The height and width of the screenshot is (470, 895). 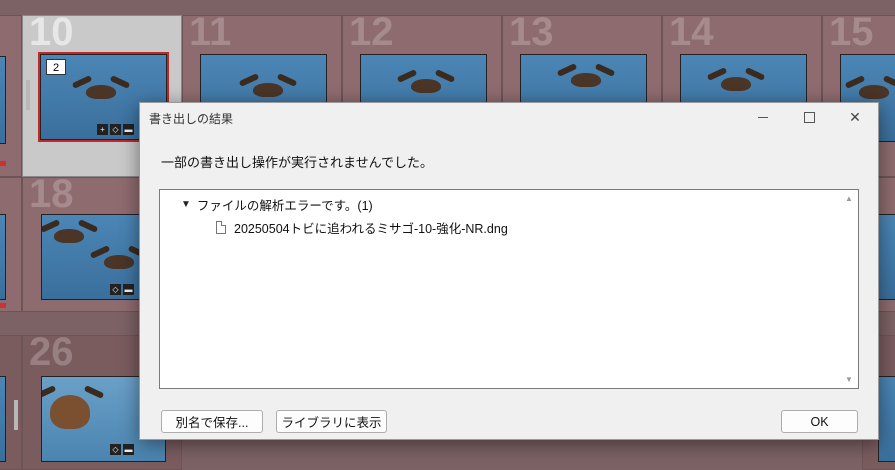 I want to click on error-group-node: ▼ ファイルの解析エラーです。(1), so click(x=277, y=204).